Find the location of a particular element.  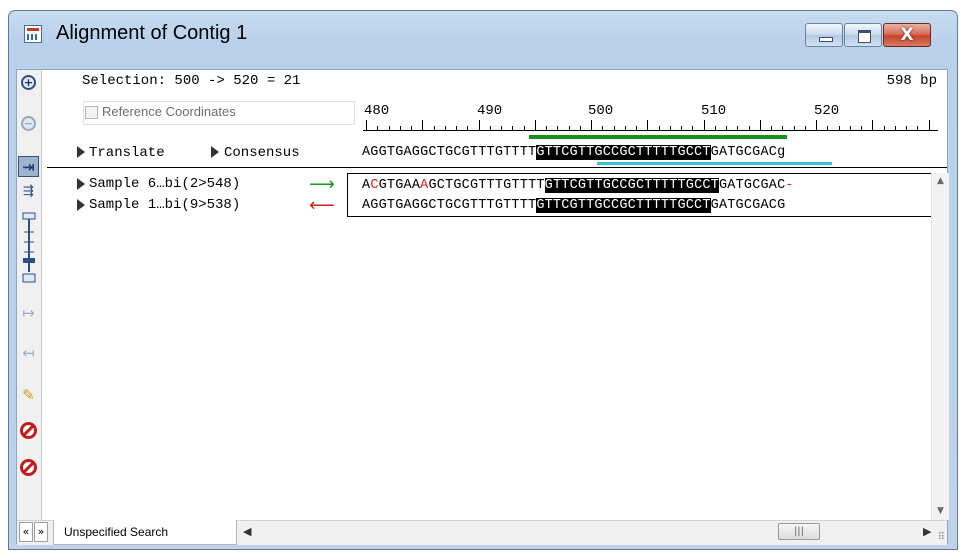

slider-tool is located at coordinates (28, 247).